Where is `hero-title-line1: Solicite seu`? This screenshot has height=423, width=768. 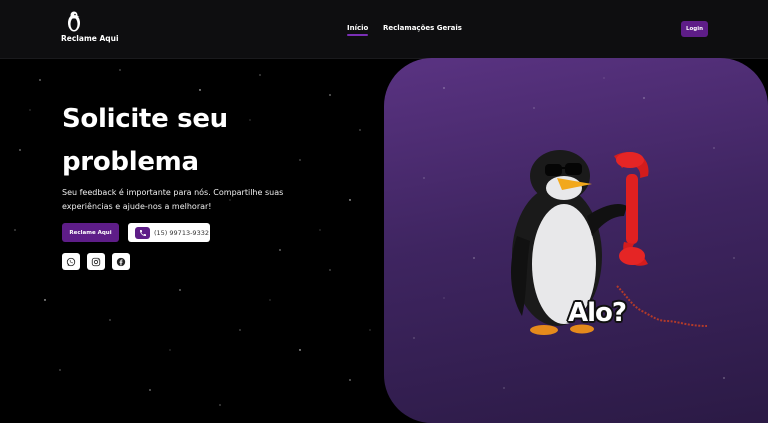 hero-title-line1: Solicite seu is located at coordinates (145, 119).